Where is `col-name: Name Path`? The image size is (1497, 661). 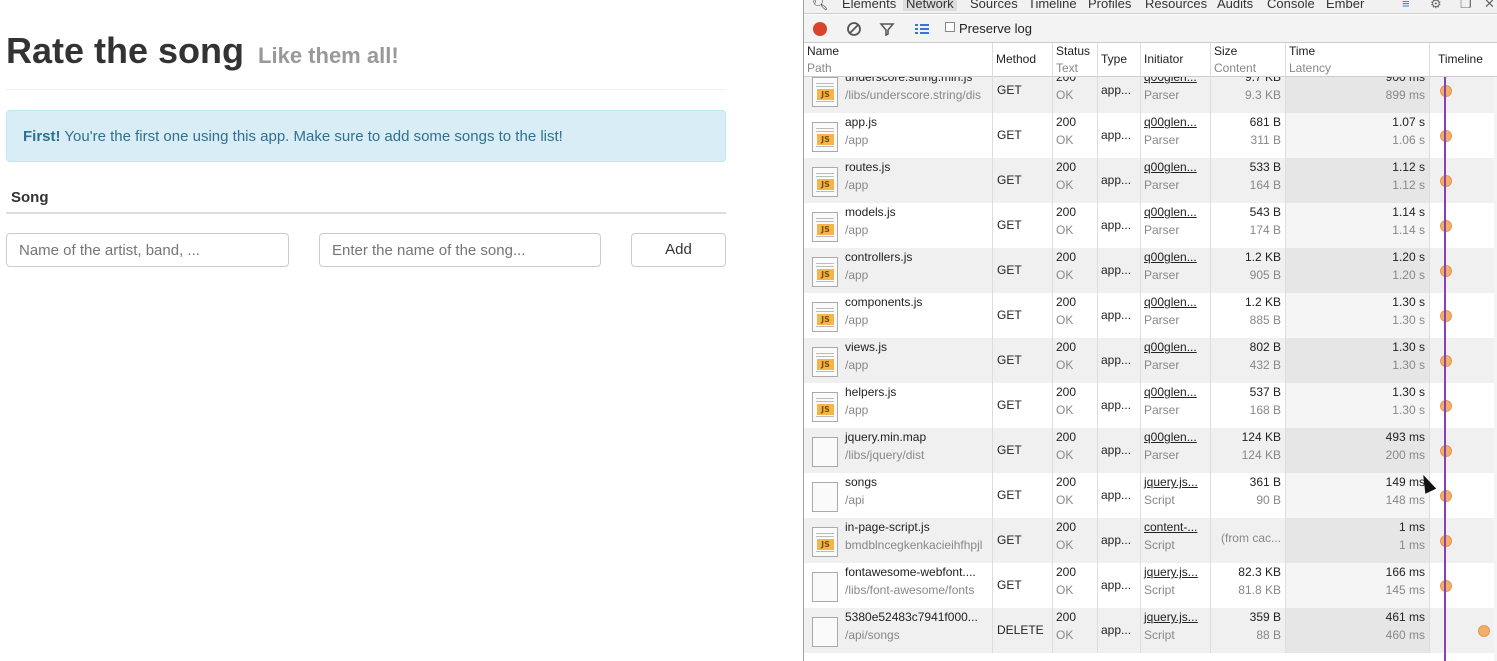
col-name: Name Path is located at coordinates (898, 60).